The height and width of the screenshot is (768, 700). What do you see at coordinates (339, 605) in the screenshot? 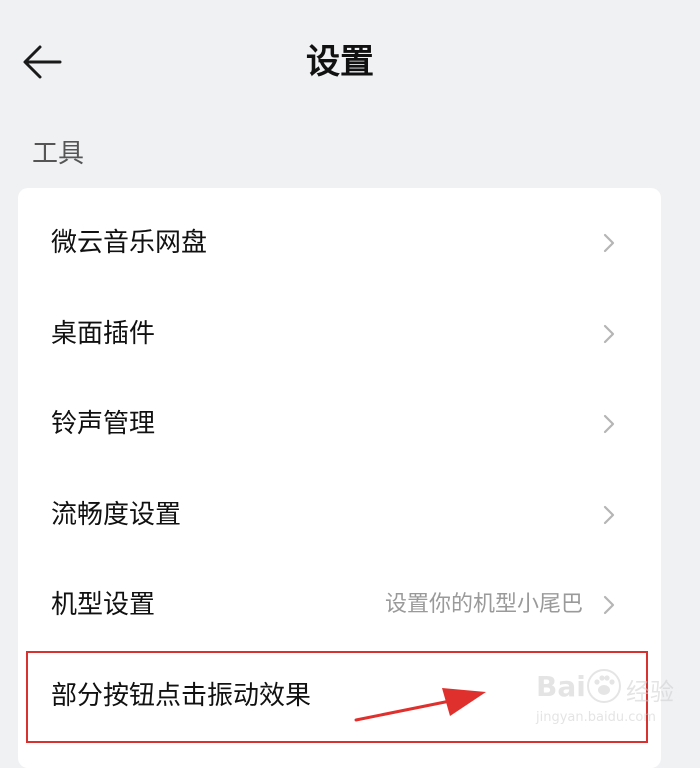
I see `row-device-model-settings: 机型设置 设置你的机型小尾巴` at bounding box center [339, 605].